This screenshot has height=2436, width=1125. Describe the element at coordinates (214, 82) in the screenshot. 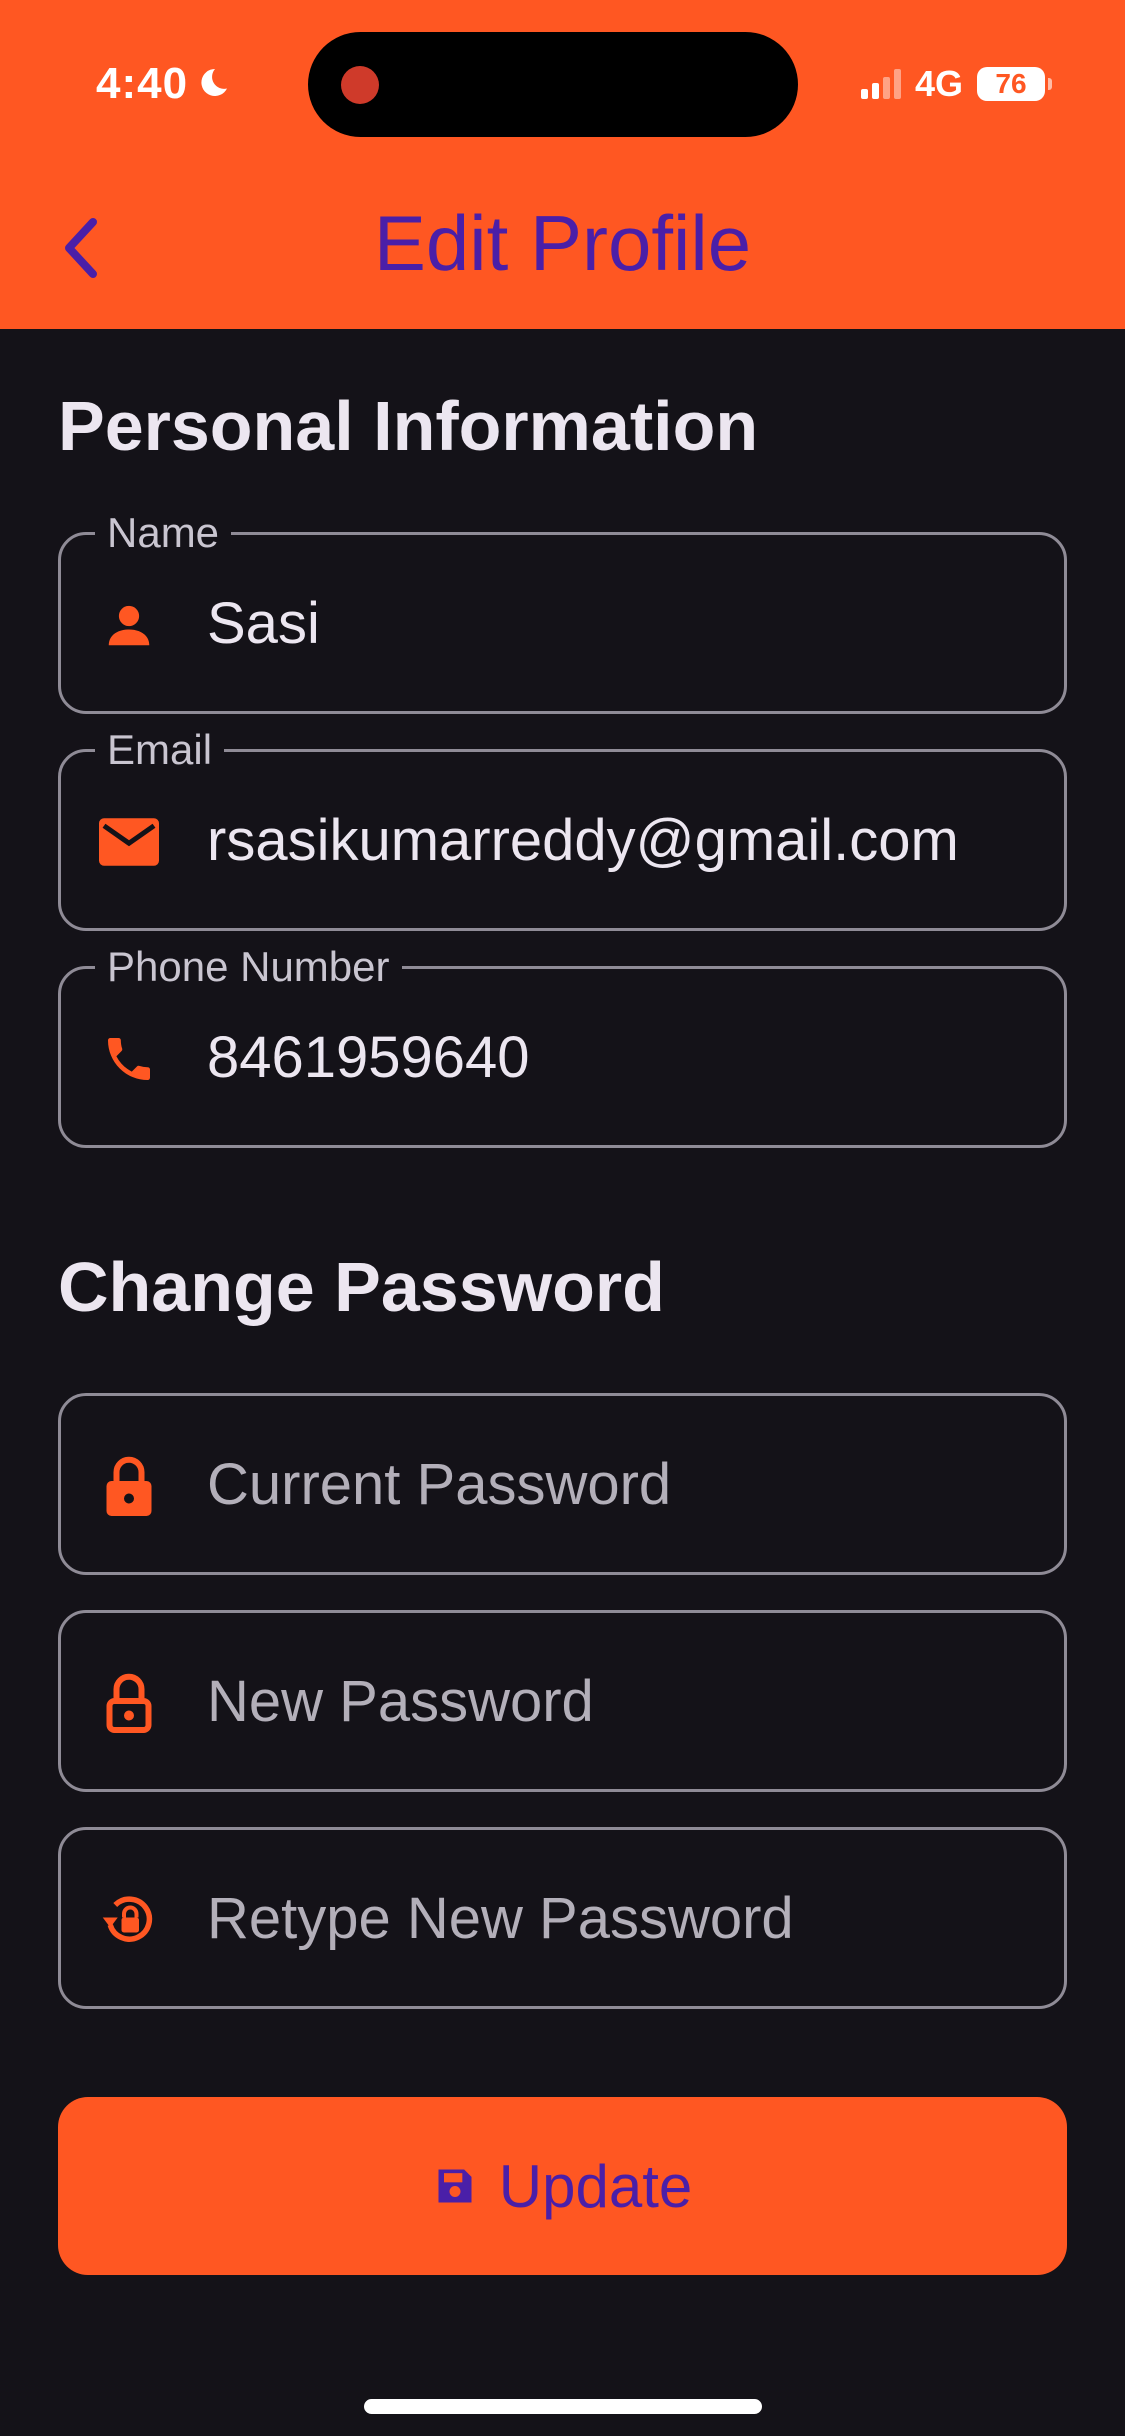

I see `moon-icon` at that location.